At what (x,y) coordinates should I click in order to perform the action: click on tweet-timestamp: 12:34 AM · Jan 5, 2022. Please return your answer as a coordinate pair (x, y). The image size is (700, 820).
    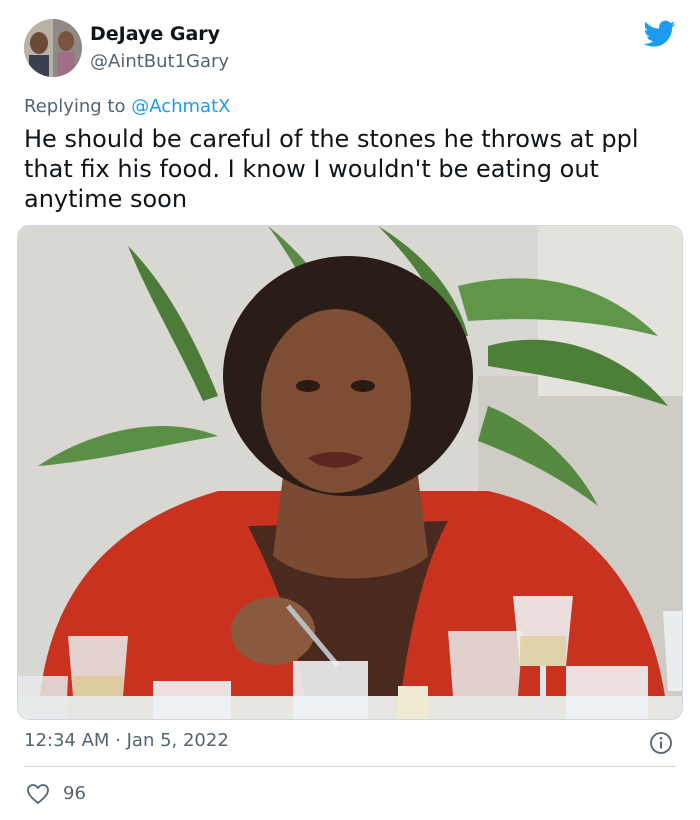
    Looking at the image, I should click on (126, 740).